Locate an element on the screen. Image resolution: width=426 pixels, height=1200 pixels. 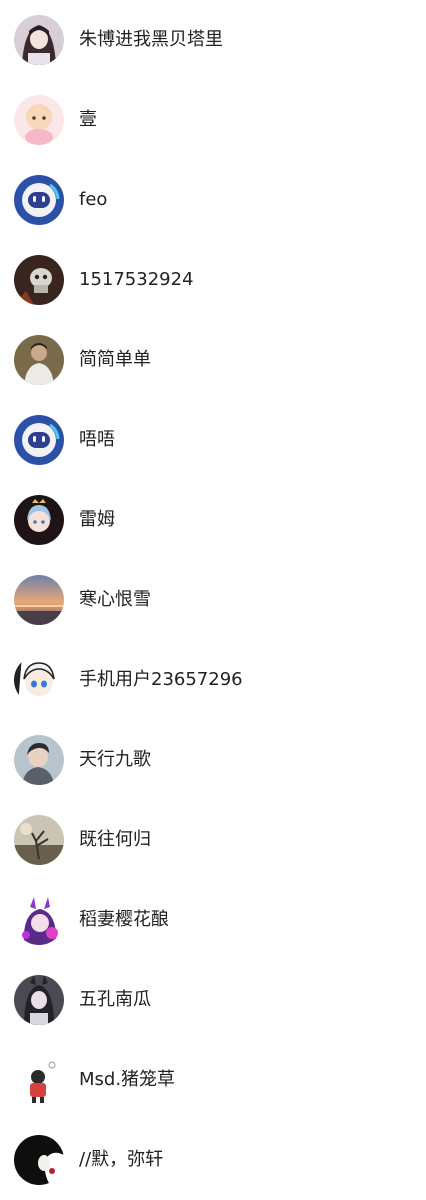
list-item: Msd.猪笼草 is located at coordinates (213, 1080).